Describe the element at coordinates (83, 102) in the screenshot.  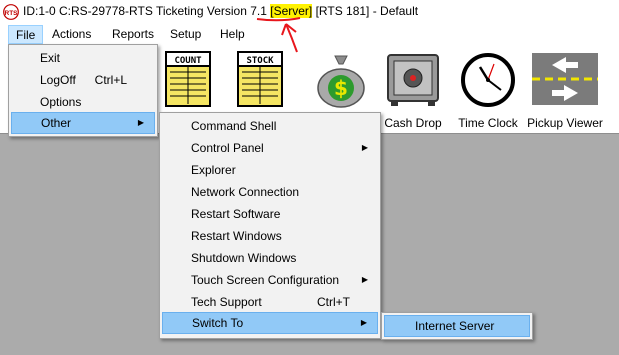
I see `menu-item-options: Options` at that location.